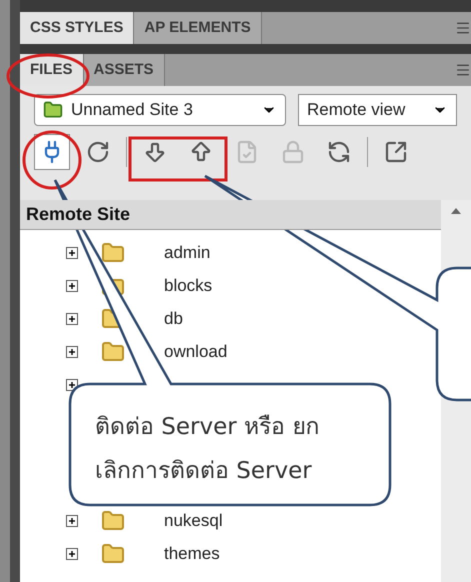 The image size is (471, 582). What do you see at coordinates (188, 285) in the screenshot?
I see `folder-name: blocks` at bounding box center [188, 285].